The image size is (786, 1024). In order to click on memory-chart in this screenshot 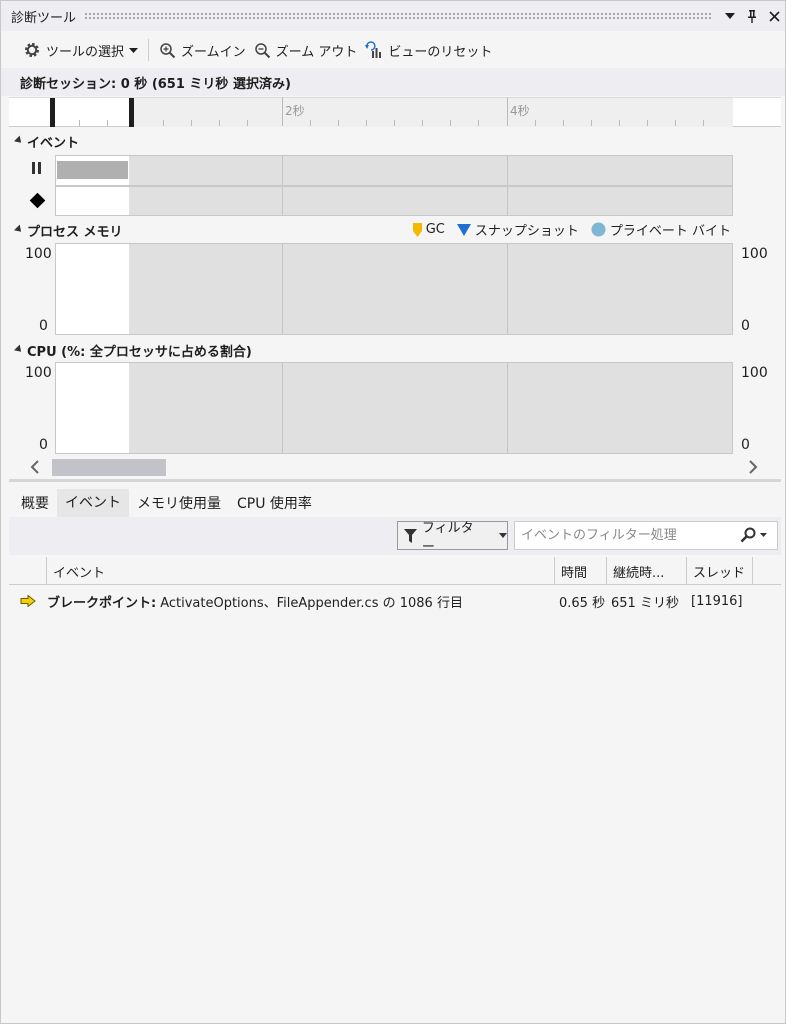, I will do `click(394, 289)`.